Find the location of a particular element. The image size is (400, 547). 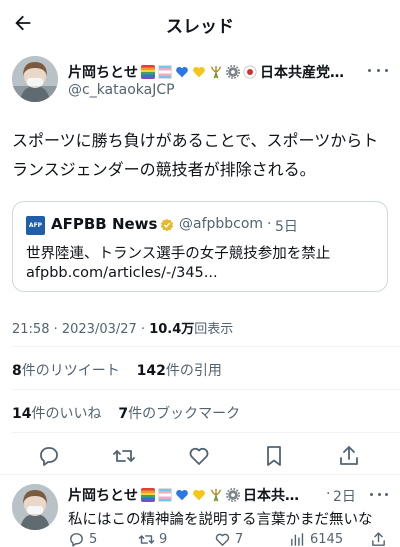

quotes-stat: 142件の引用 is located at coordinates (179, 371).